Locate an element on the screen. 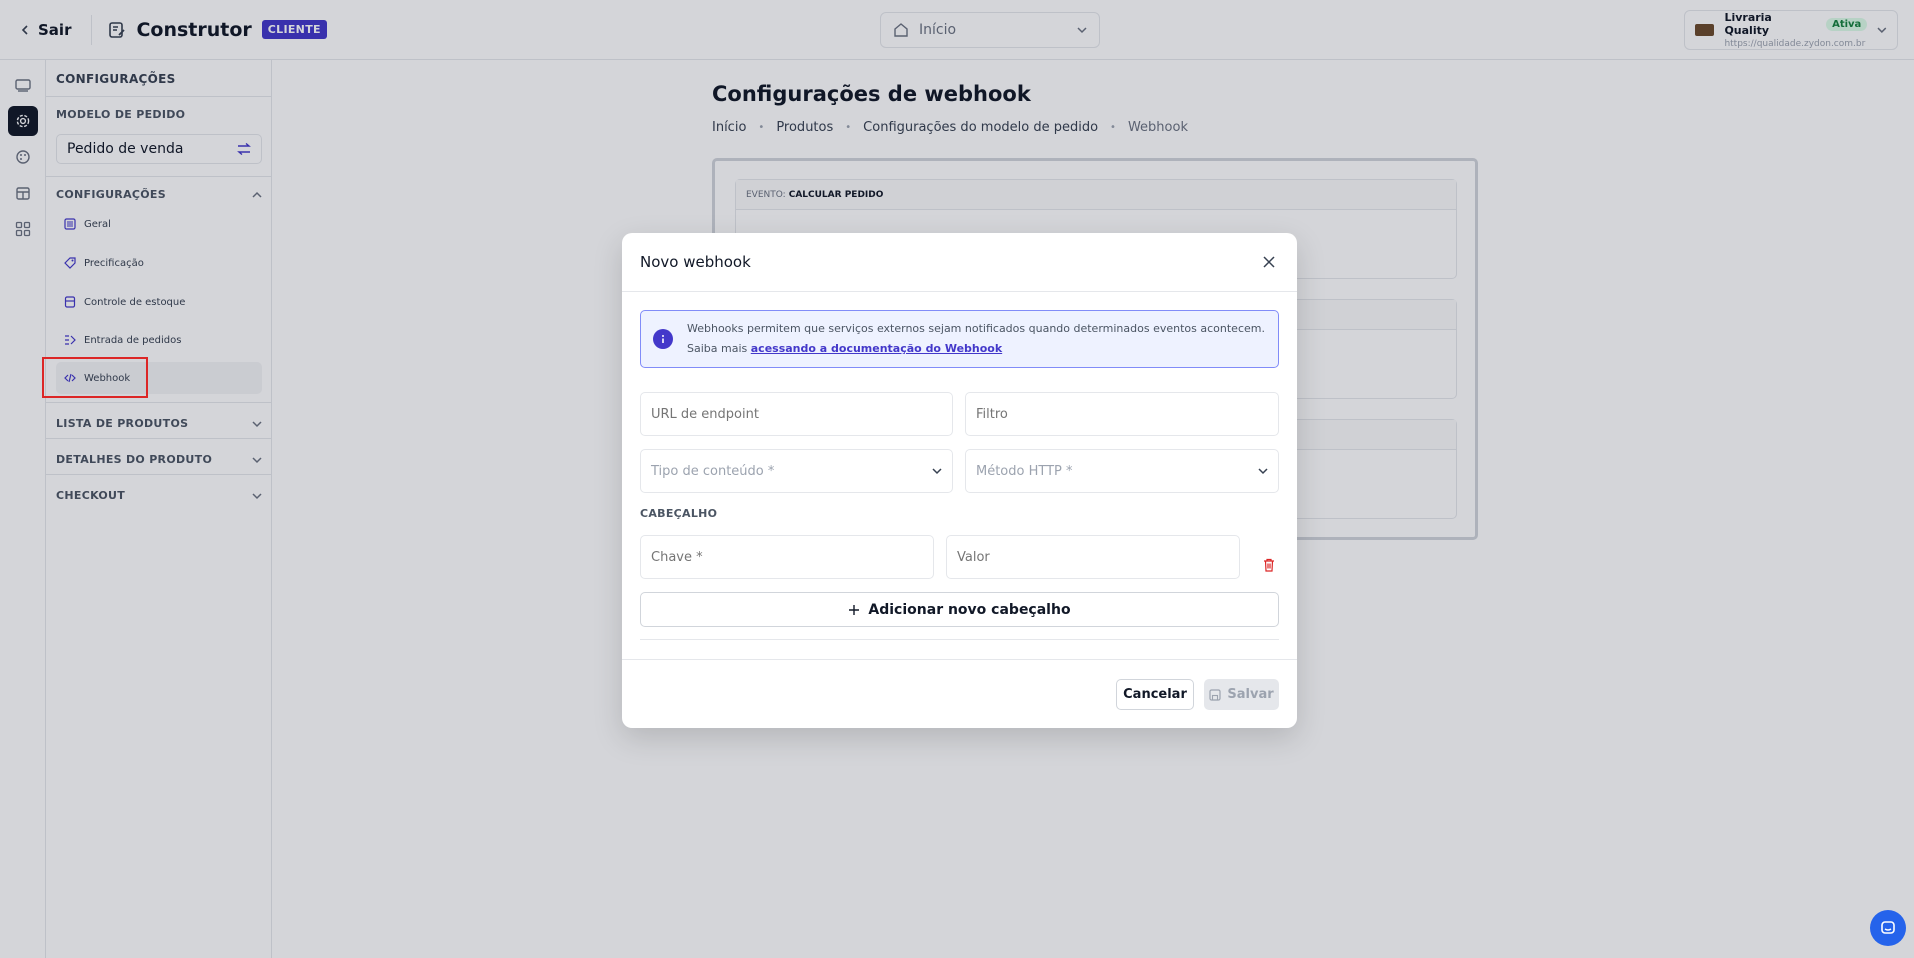  delete-header-button is located at coordinates (1269, 565).